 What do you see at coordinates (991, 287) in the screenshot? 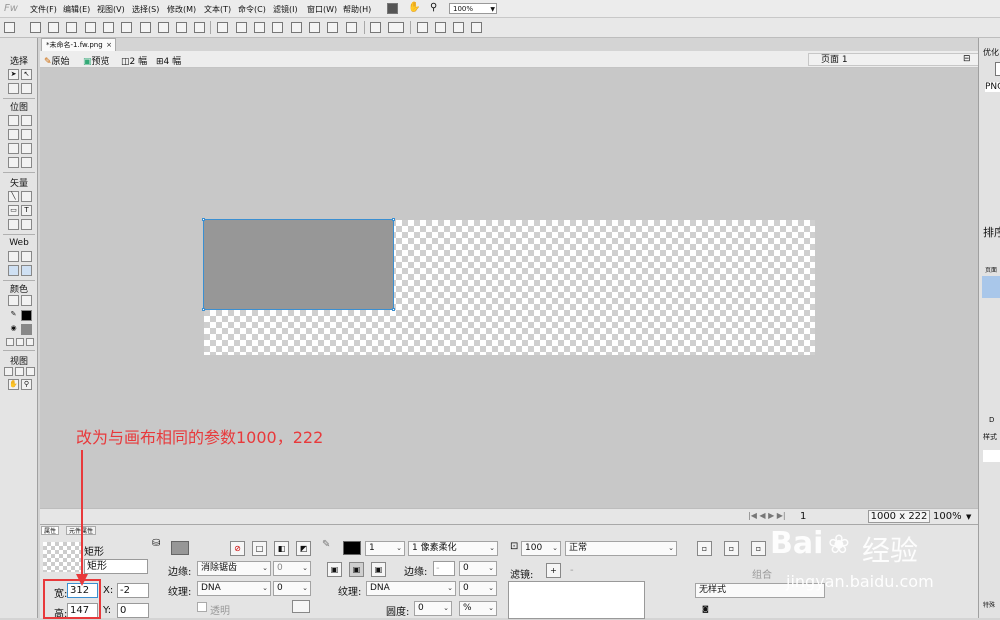
I see `page-thumbnail` at bounding box center [991, 287].